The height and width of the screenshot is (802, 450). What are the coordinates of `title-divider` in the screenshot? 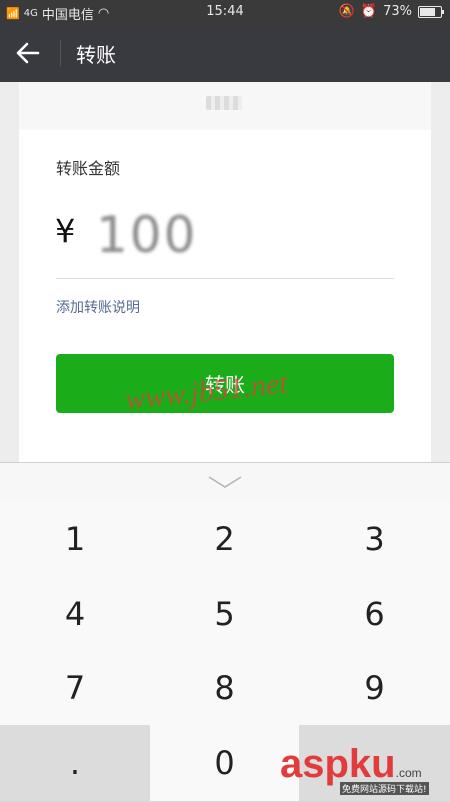 It's located at (60, 53).